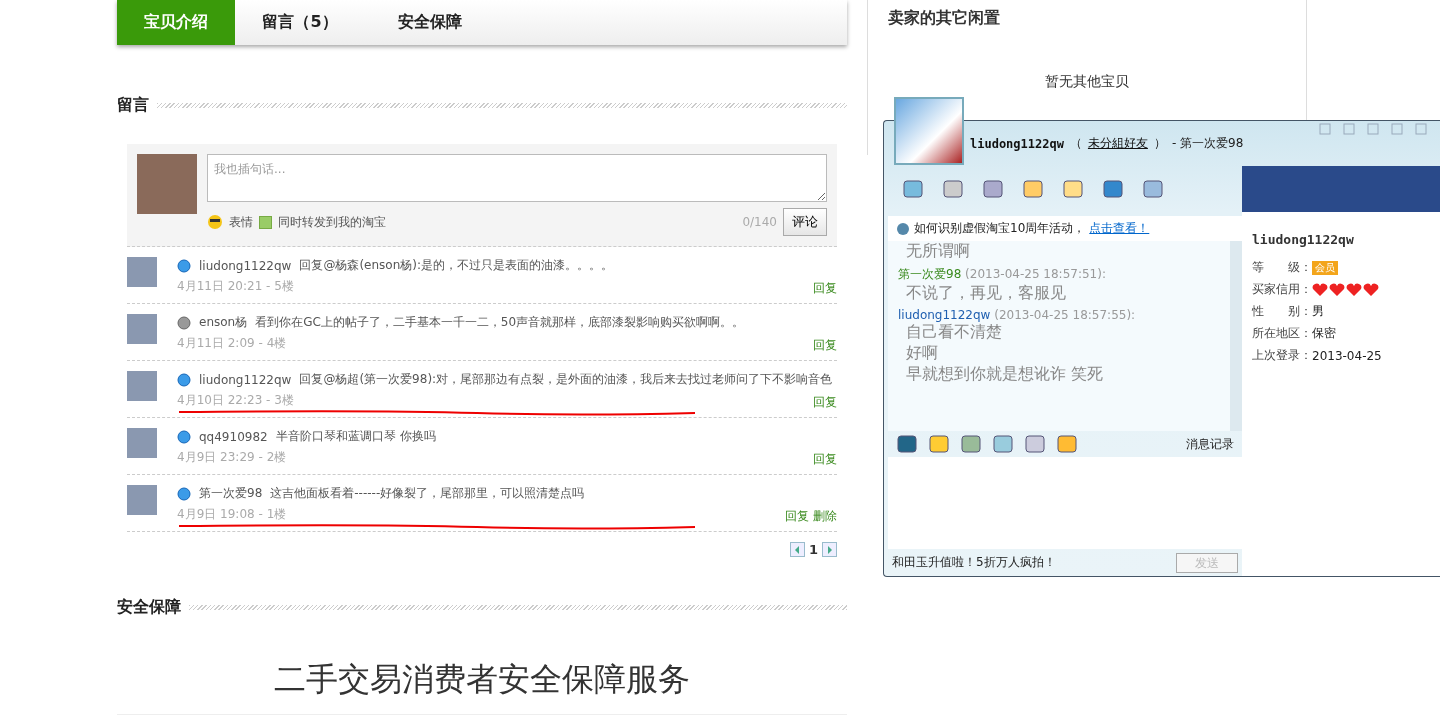 The image size is (1440, 720). I want to click on notice-text: 如何识别虚假淘宝10周年活动，, so click(1000, 228).